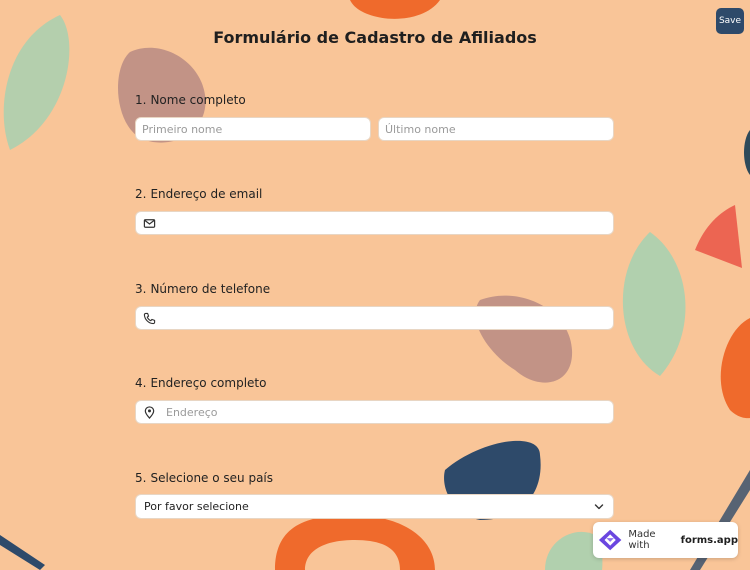 The image size is (750, 570). I want to click on question-number: 2., so click(141, 194).